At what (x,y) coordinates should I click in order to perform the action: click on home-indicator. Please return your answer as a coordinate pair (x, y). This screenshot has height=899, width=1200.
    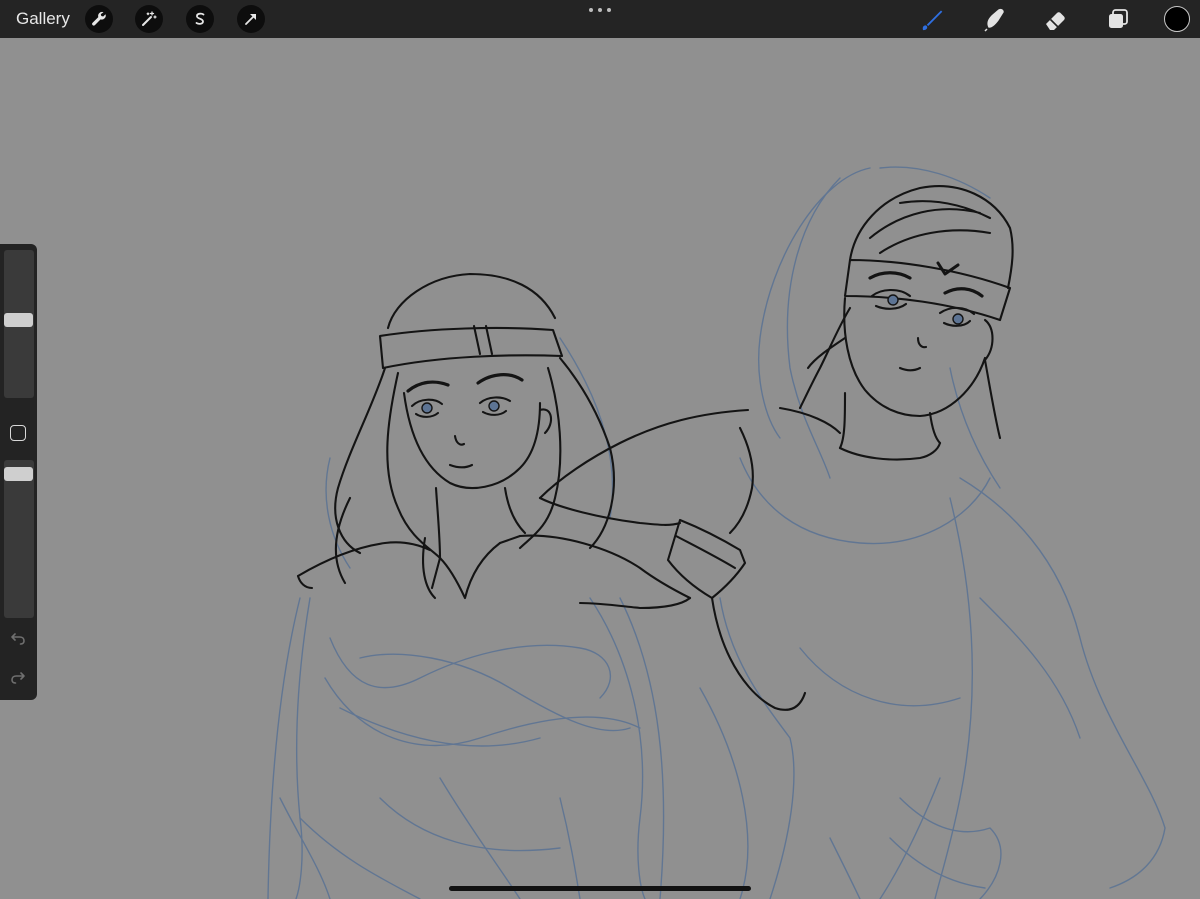
    Looking at the image, I should click on (600, 888).